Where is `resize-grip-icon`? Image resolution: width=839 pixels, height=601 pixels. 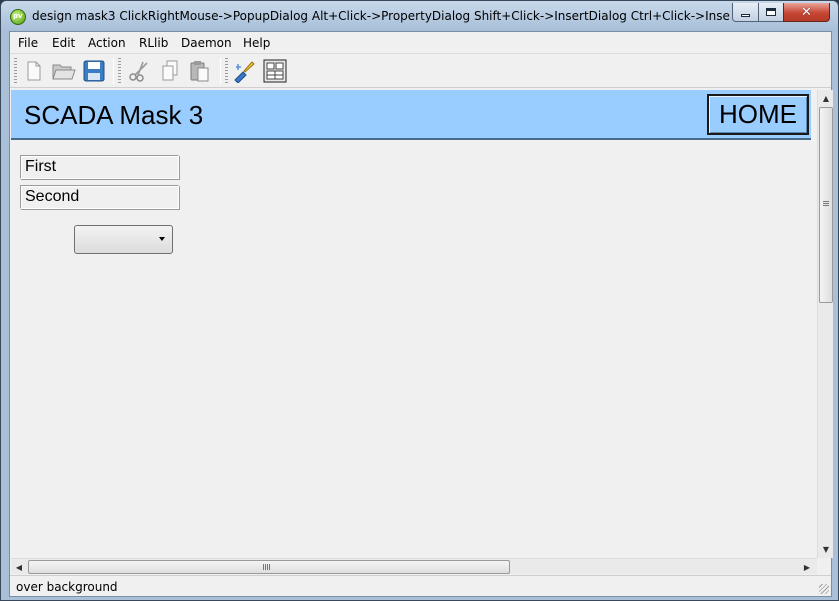 resize-grip-icon is located at coordinates (824, 589).